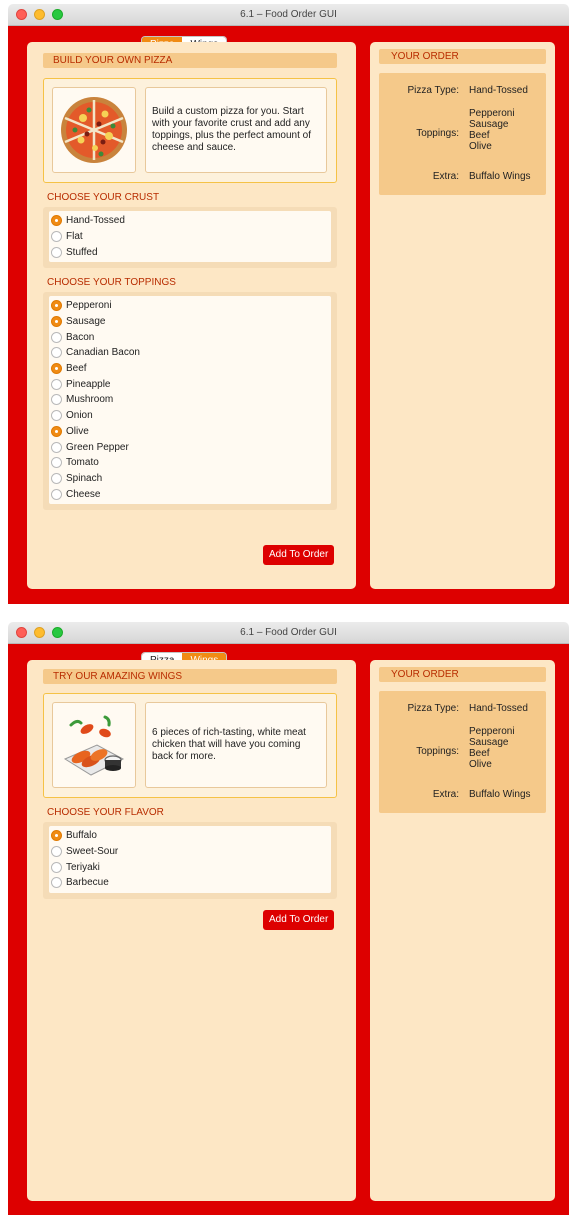 This screenshot has width=569, height=1215. Describe the element at coordinates (191, 416) in the screenshot. I see `topping-option: Onion` at that location.